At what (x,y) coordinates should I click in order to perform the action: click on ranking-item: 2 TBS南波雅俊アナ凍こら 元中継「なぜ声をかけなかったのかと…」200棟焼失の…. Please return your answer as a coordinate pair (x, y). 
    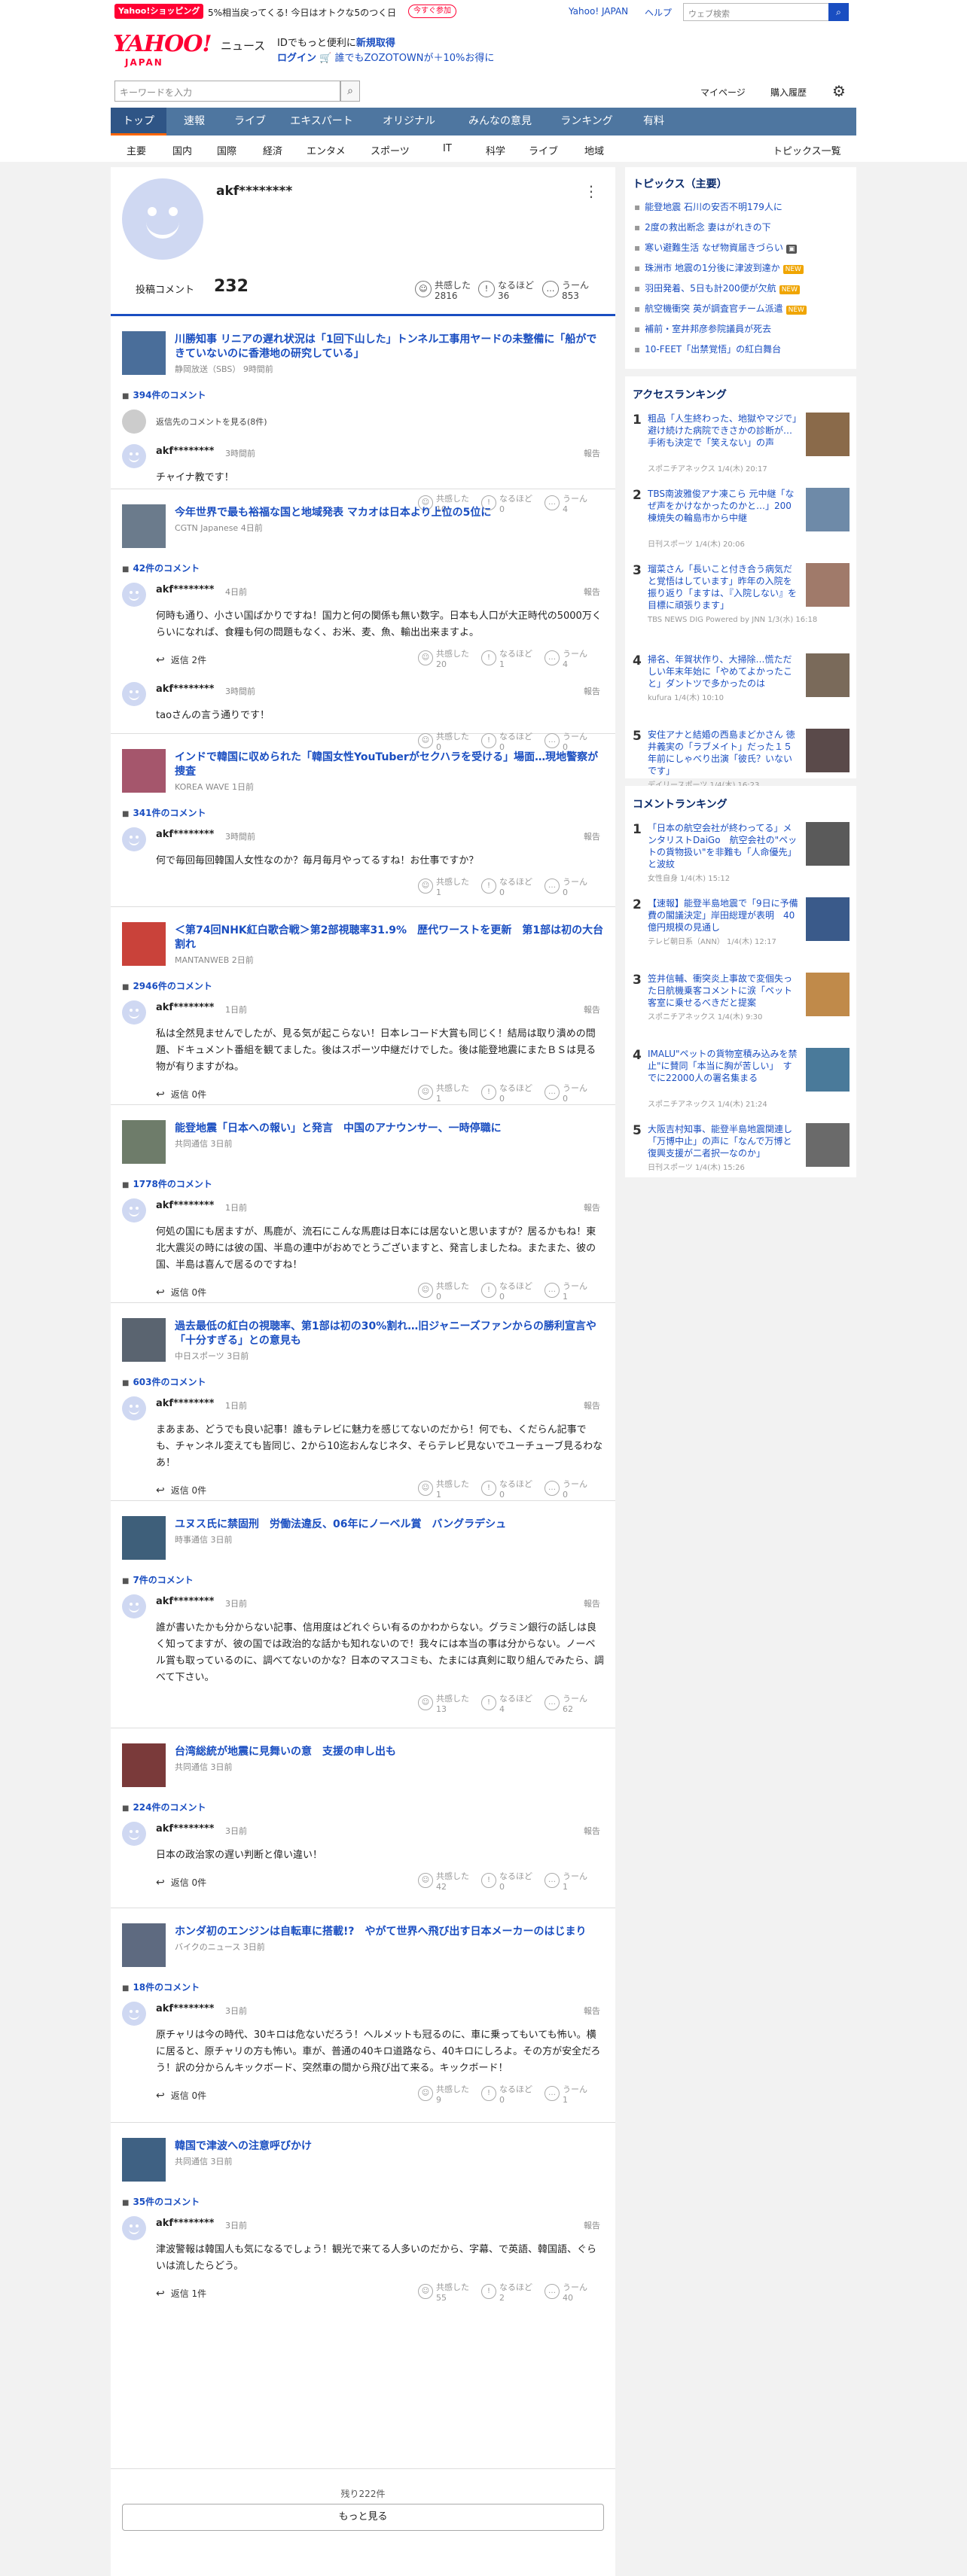
    Looking at the image, I should click on (740, 519).